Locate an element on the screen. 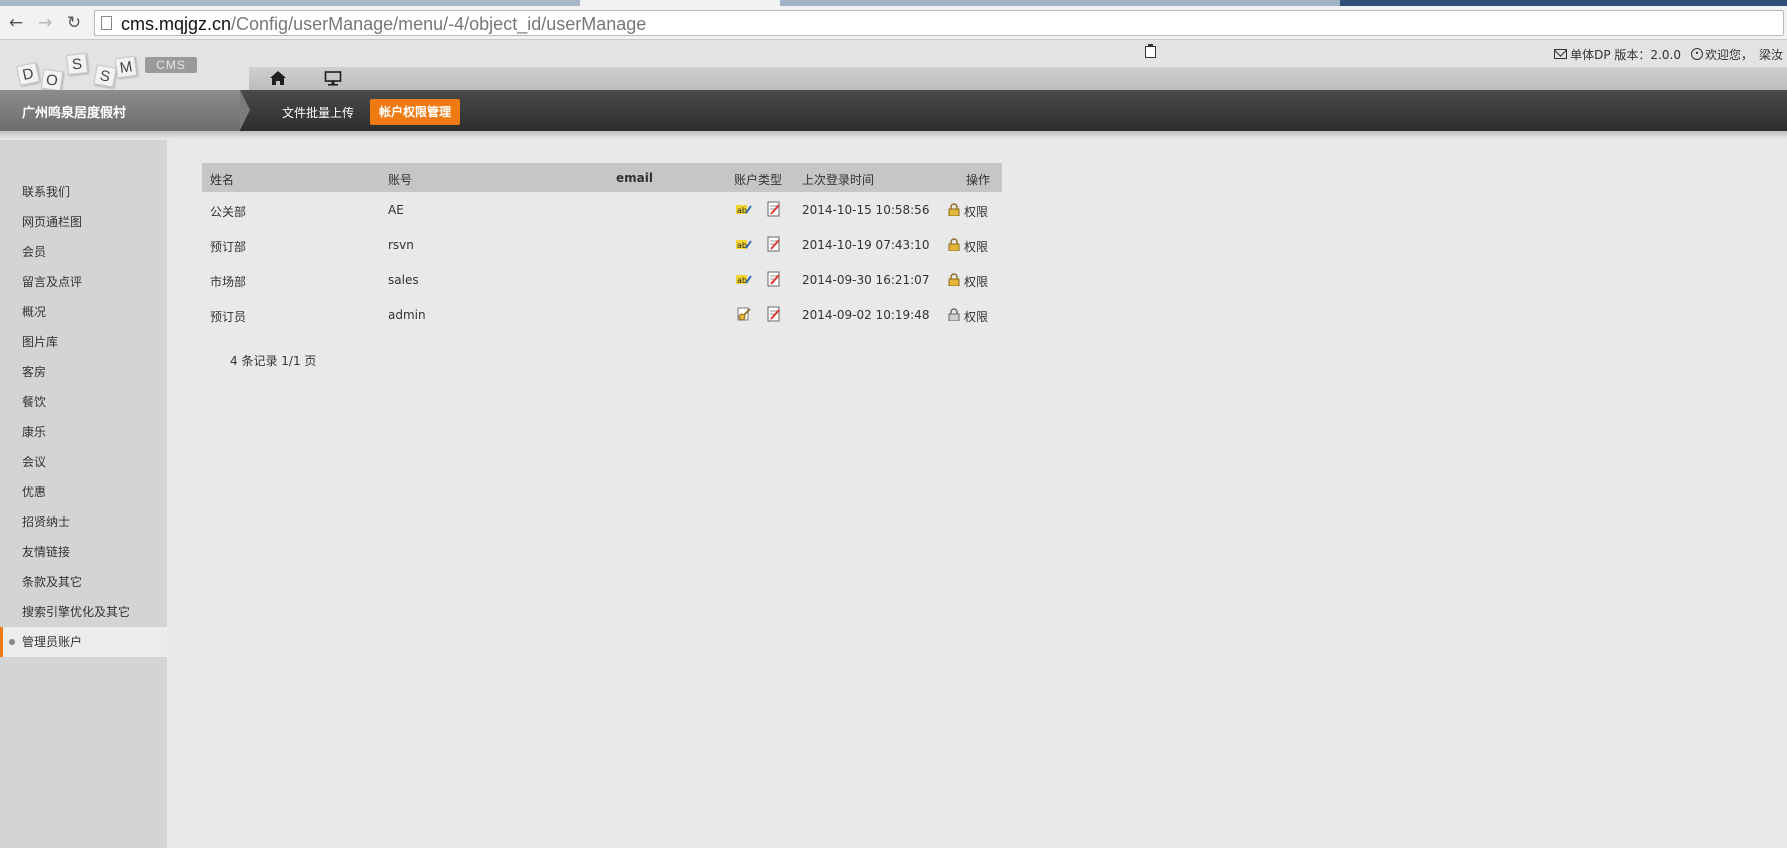 The height and width of the screenshot is (848, 1787). col-email: email is located at coordinates (634, 178).